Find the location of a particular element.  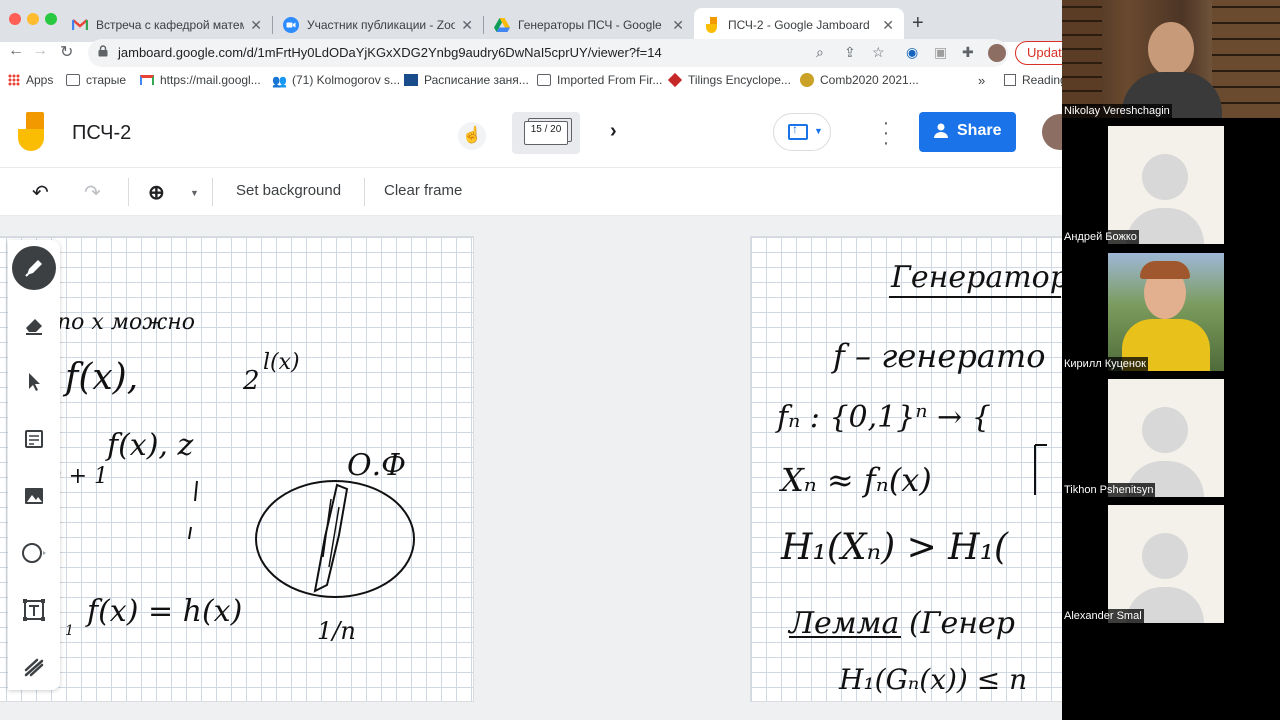

chevron-down-icon: ▼ is located at coordinates (194, 193).